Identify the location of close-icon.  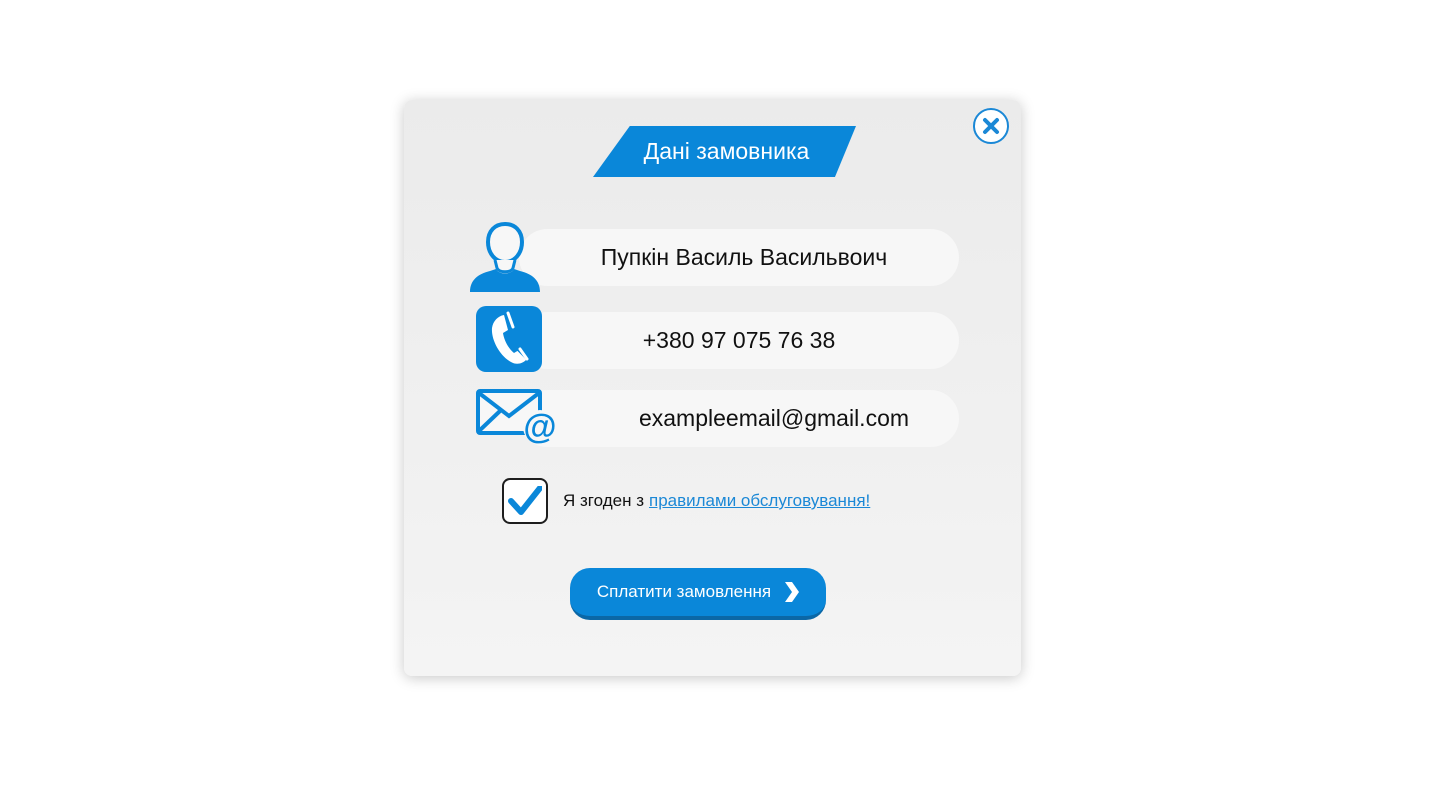
(991, 126).